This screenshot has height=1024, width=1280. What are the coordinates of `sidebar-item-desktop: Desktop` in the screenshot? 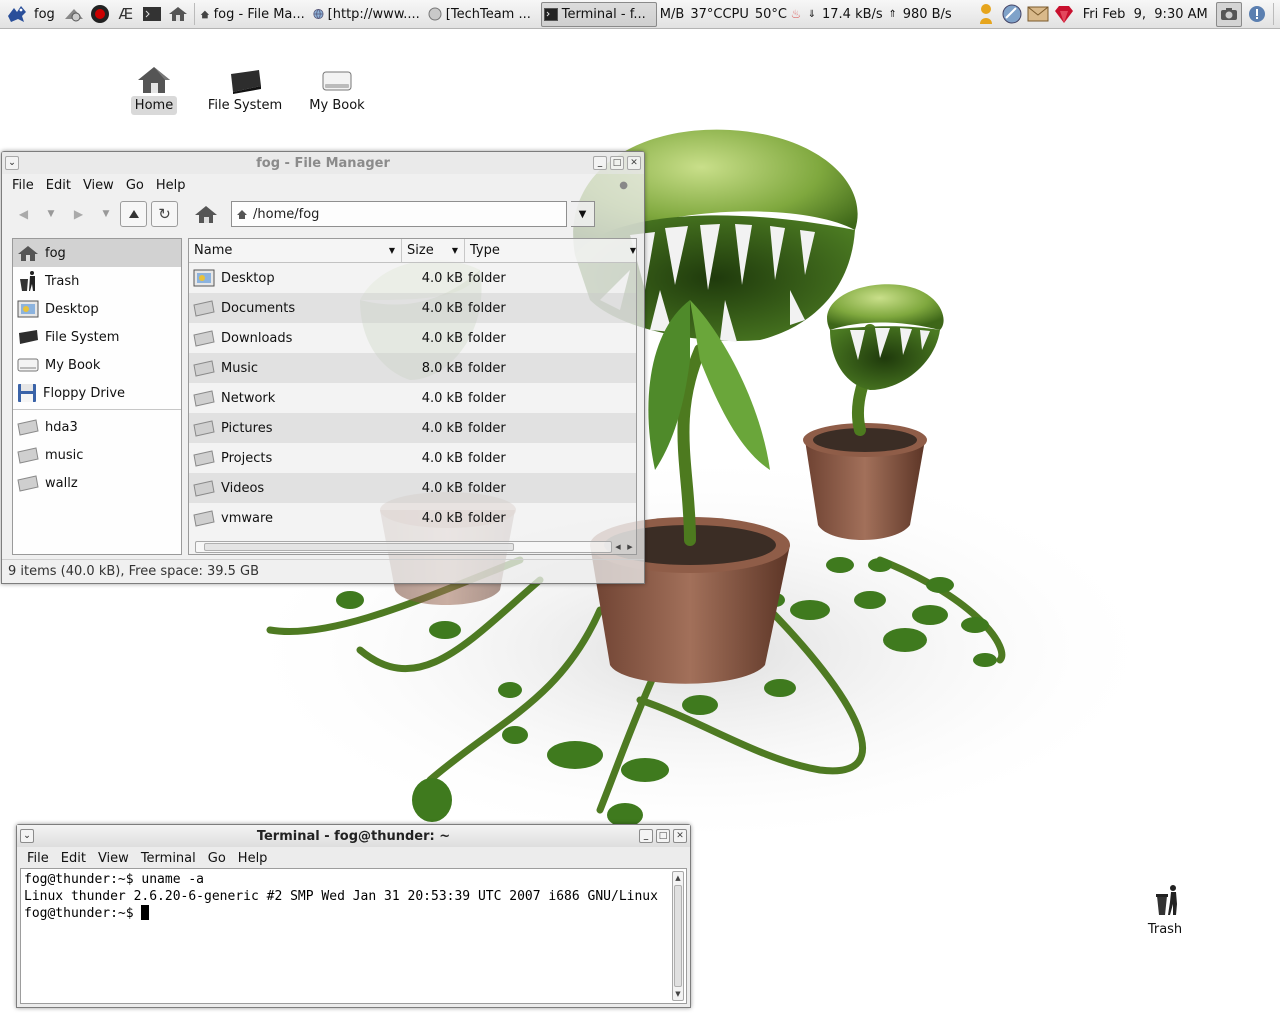 It's located at (97, 309).